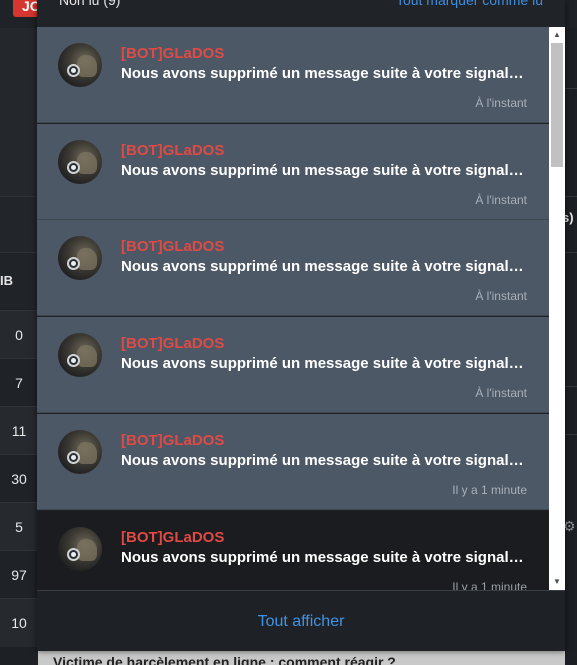 The image size is (577, 665). I want to click on dropdown-footer: Tout afficher, so click(301, 620).